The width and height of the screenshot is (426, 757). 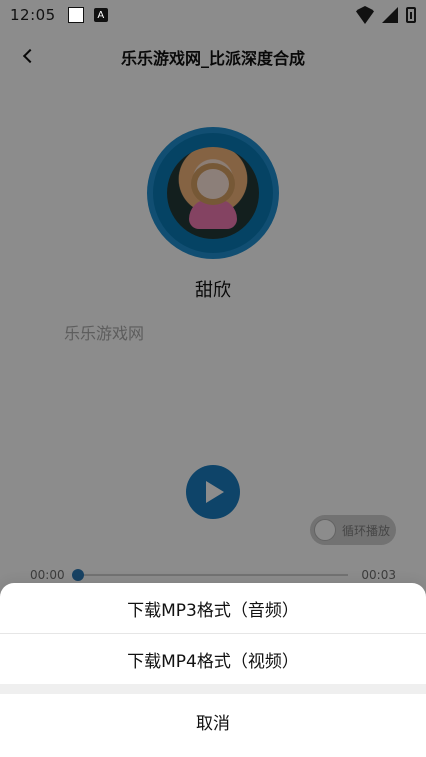 I want to click on status-right, so click(x=386, y=15).